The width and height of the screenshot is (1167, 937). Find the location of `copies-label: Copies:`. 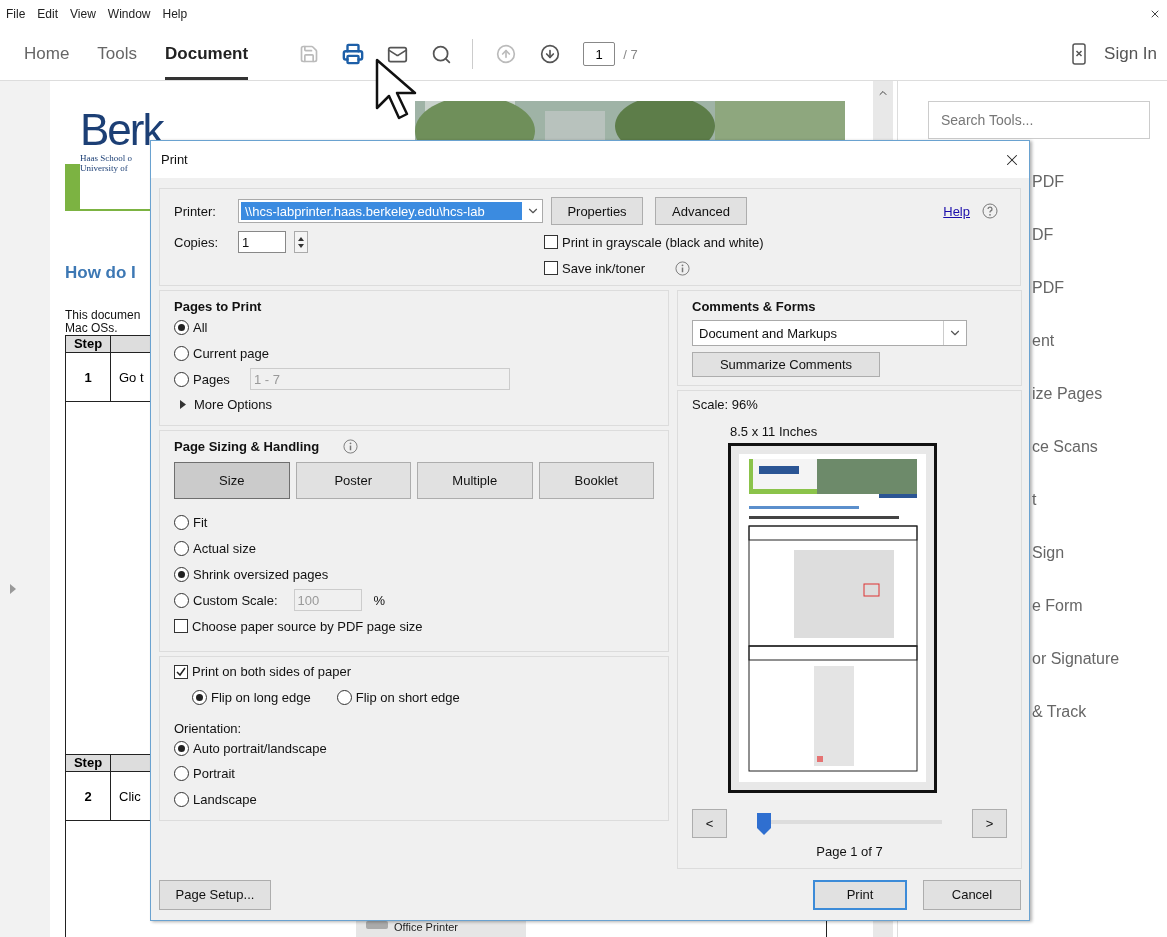

copies-label: Copies: is located at coordinates (197, 242).